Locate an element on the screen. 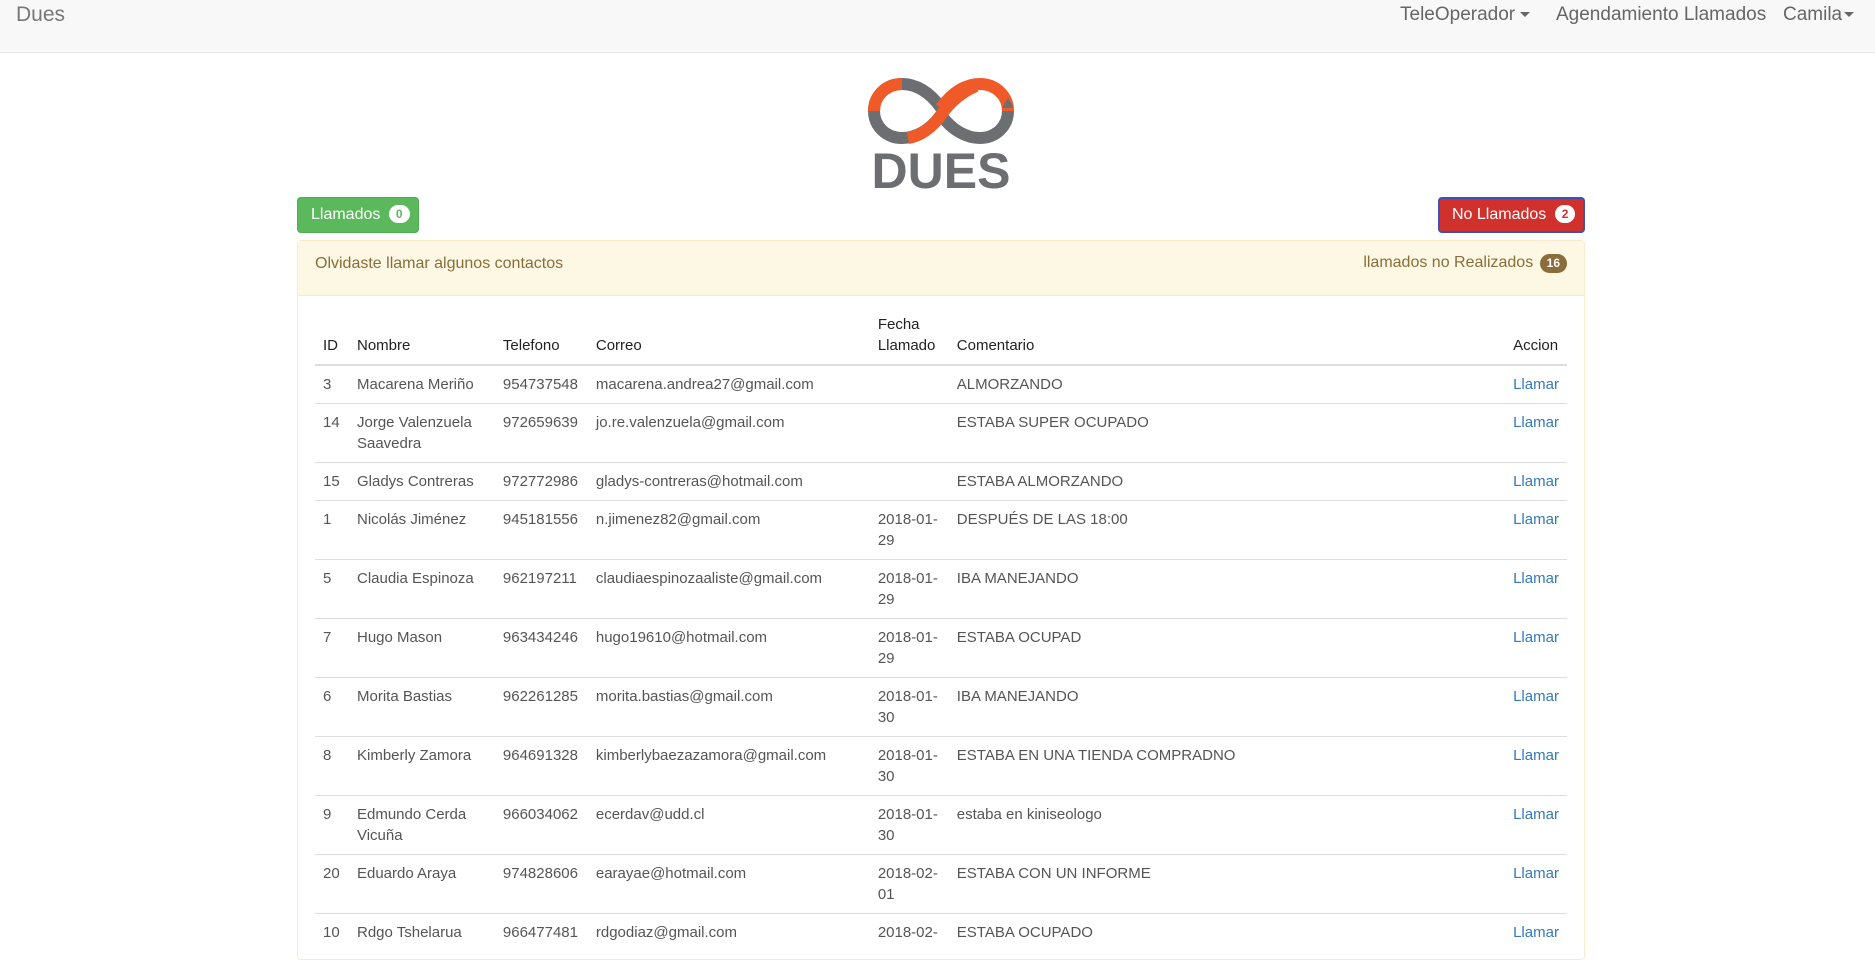  cell-telefono: 963434246 is located at coordinates (541, 648).